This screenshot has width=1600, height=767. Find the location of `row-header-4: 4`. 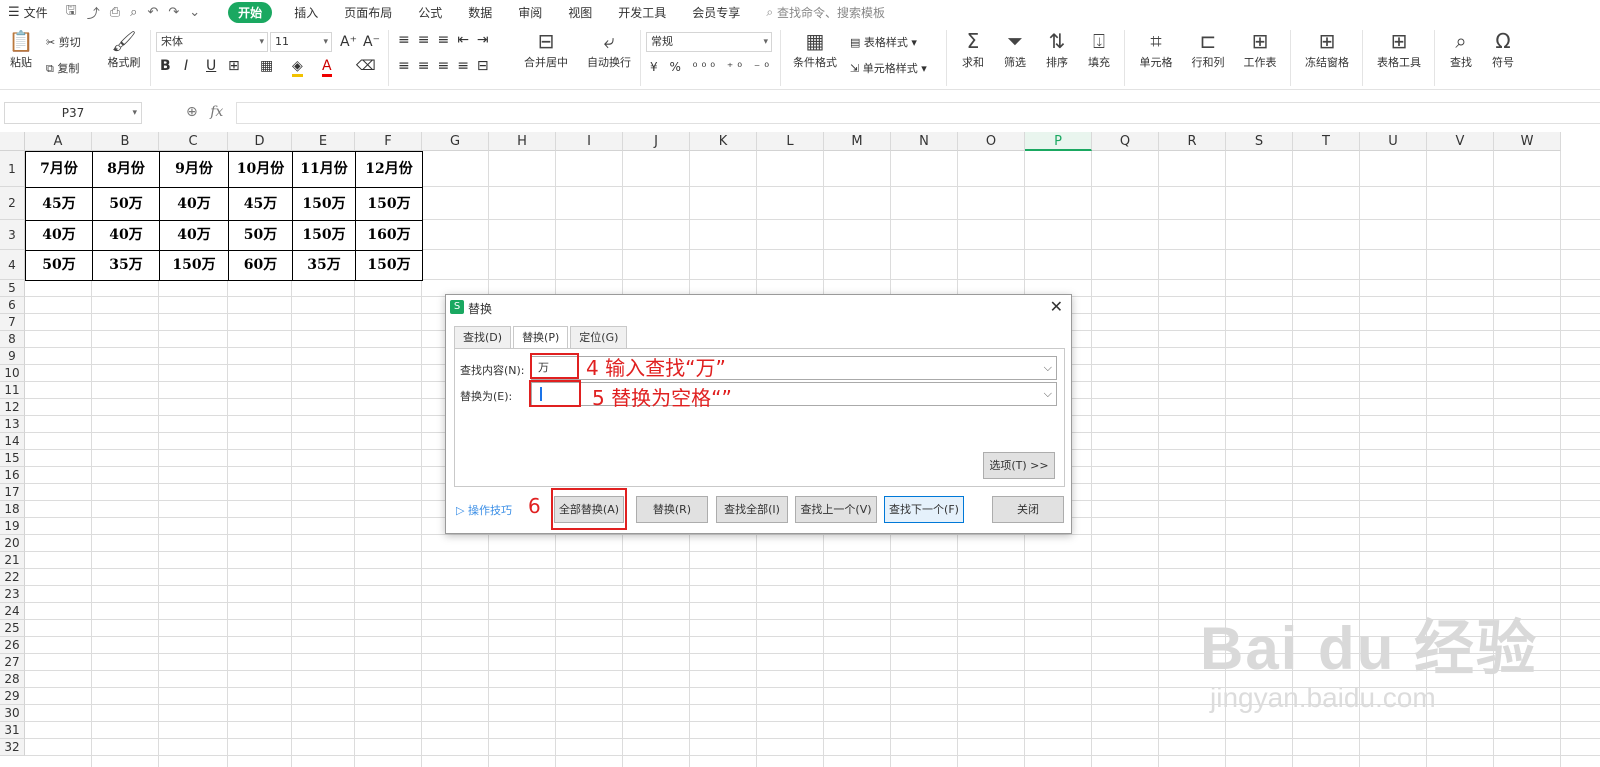

row-header-4: 4 is located at coordinates (12, 265).